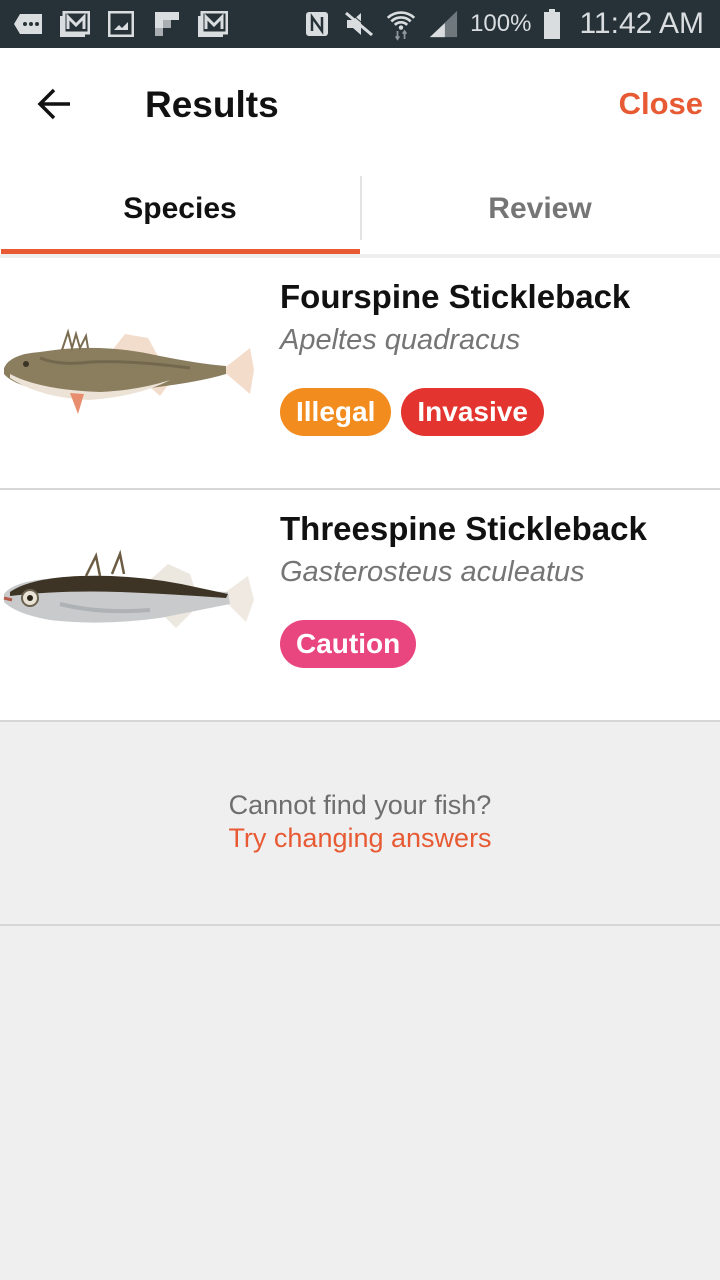  Describe the element at coordinates (472, 412) in the screenshot. I see `status-badge-invasive: Invasive` at that location.